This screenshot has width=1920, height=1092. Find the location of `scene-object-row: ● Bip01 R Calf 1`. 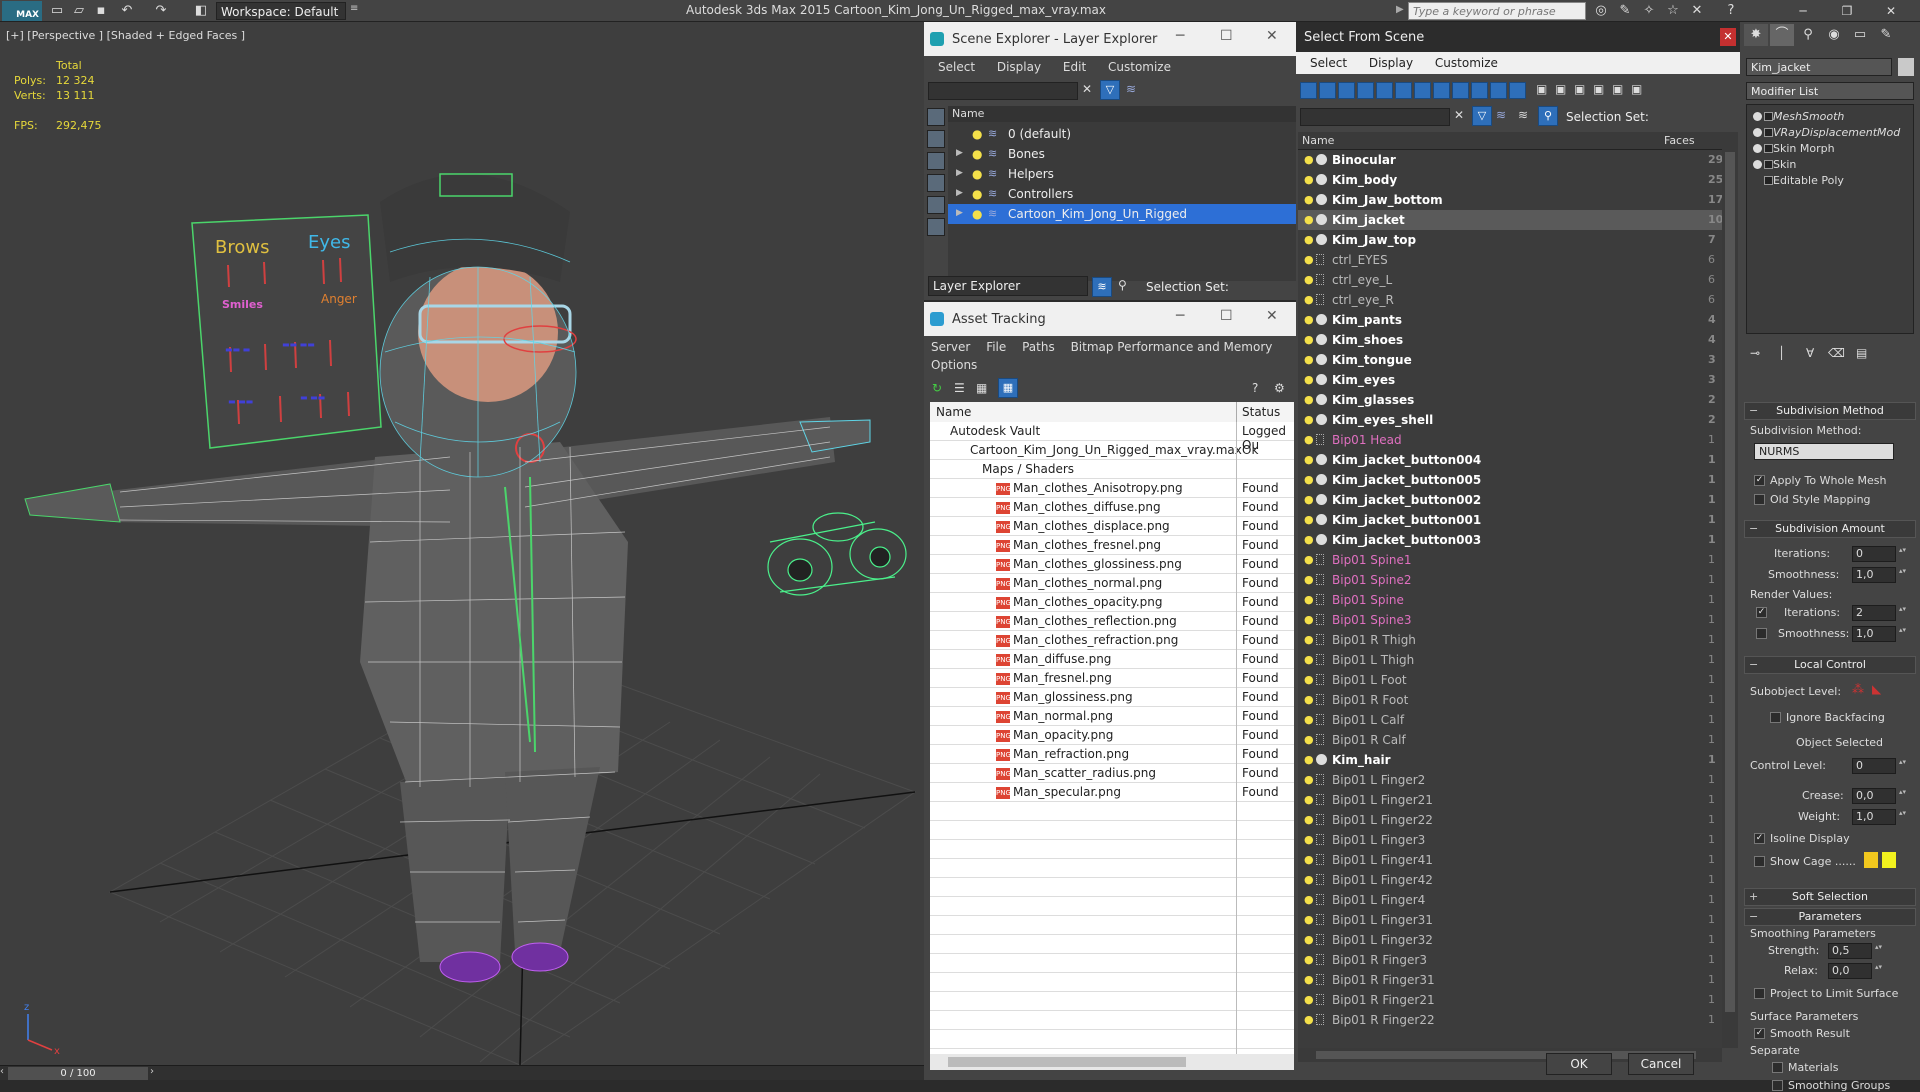

scene-object-row: ● Bip01 R Calf 1 is located at coordinates (1510, 740).